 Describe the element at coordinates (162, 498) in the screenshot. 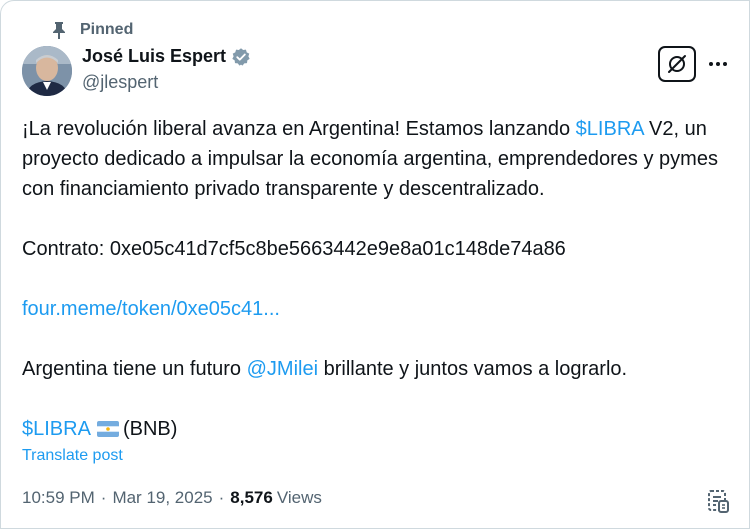

I see `post-date: Mar 19, 2025` at that location.